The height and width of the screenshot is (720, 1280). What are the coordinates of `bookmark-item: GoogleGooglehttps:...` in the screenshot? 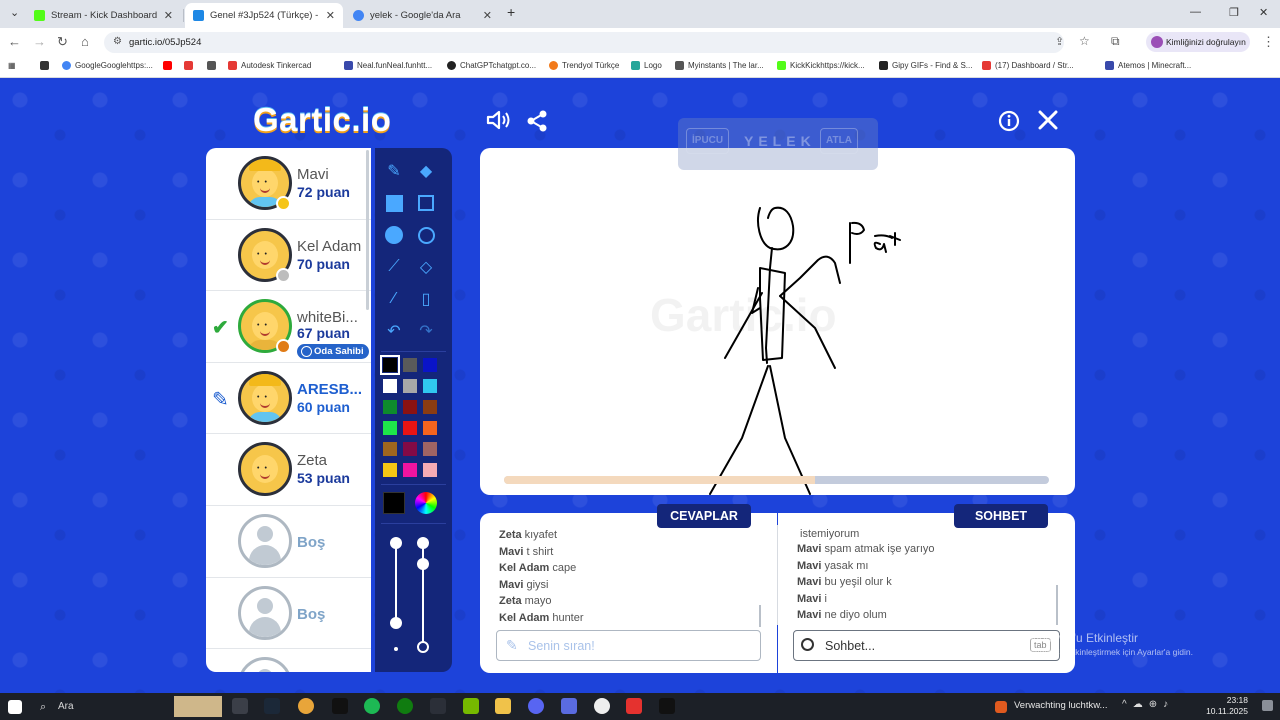 It's located at (107, 65).